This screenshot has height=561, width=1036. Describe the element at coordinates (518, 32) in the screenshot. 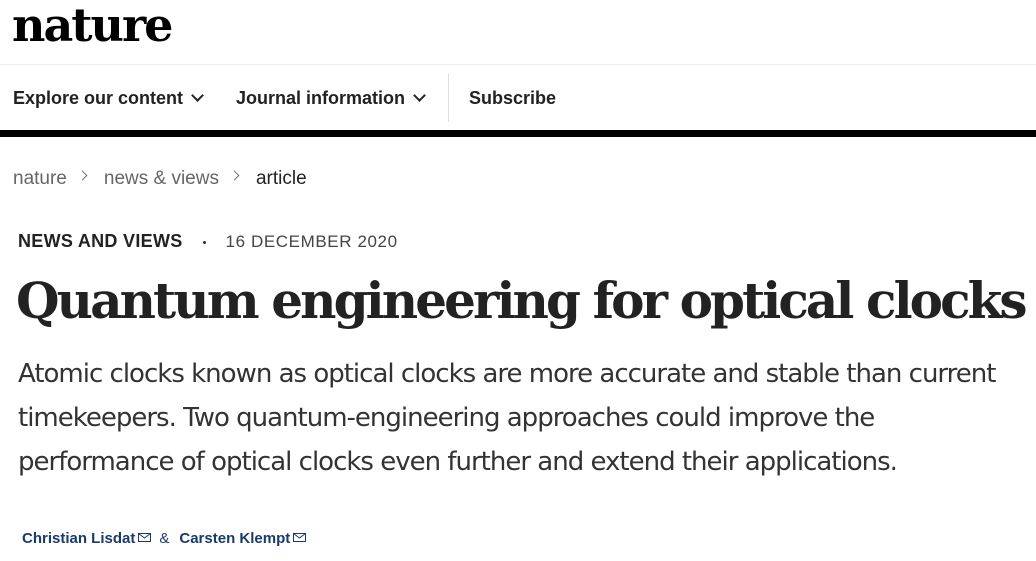

I see `site-header: nature` at that location.